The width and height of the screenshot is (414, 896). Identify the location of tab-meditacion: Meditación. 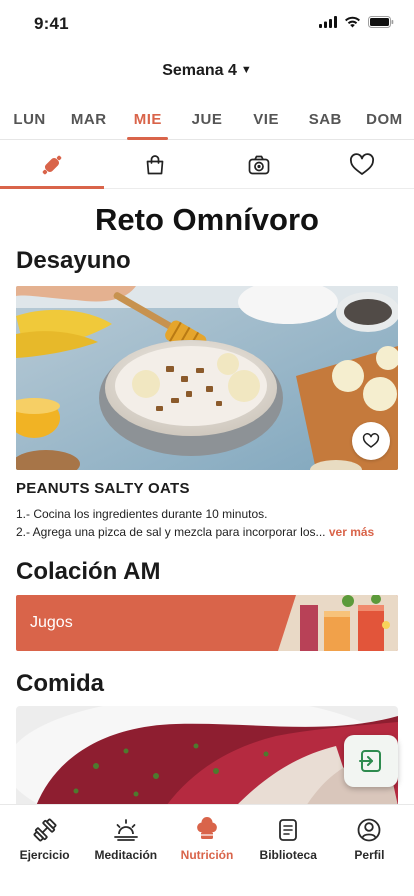
(125, 856).